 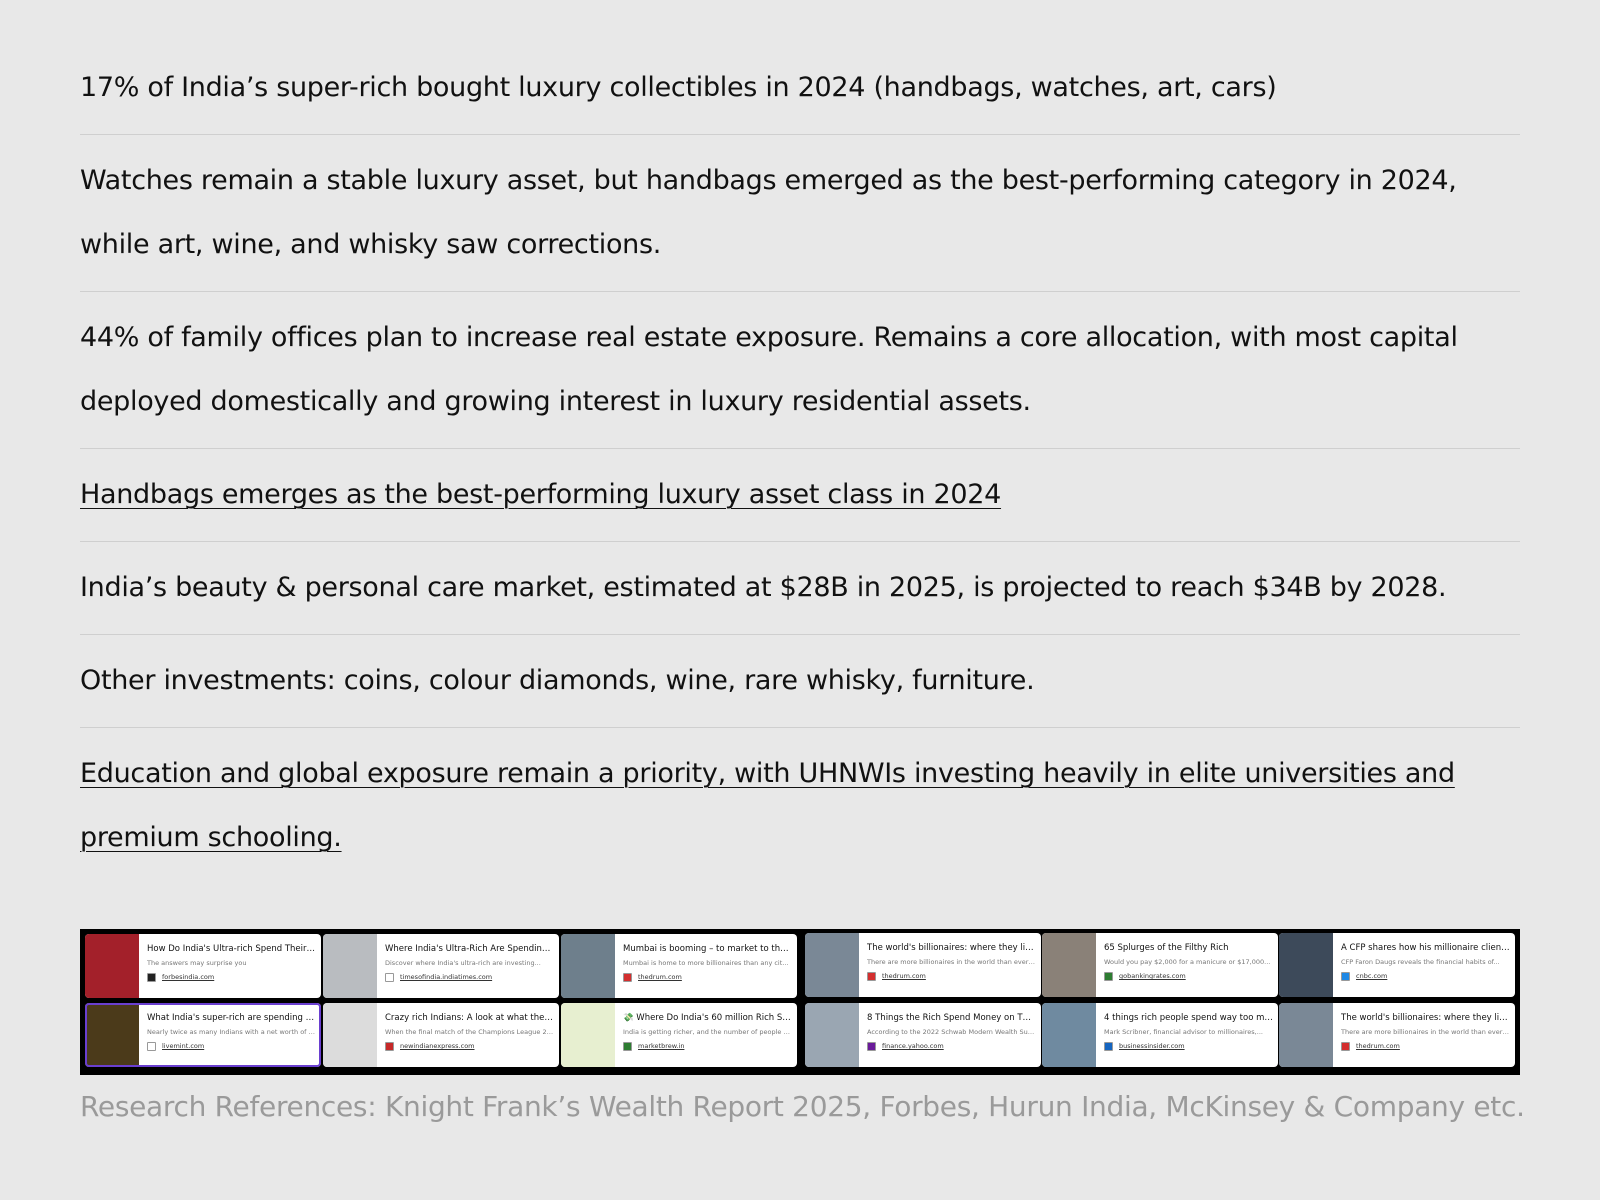 What do you see at coordinates (437, 1046) in the screenshot?
I see `result-source: newindianexpress.com` at bounding box center [437, 1046].